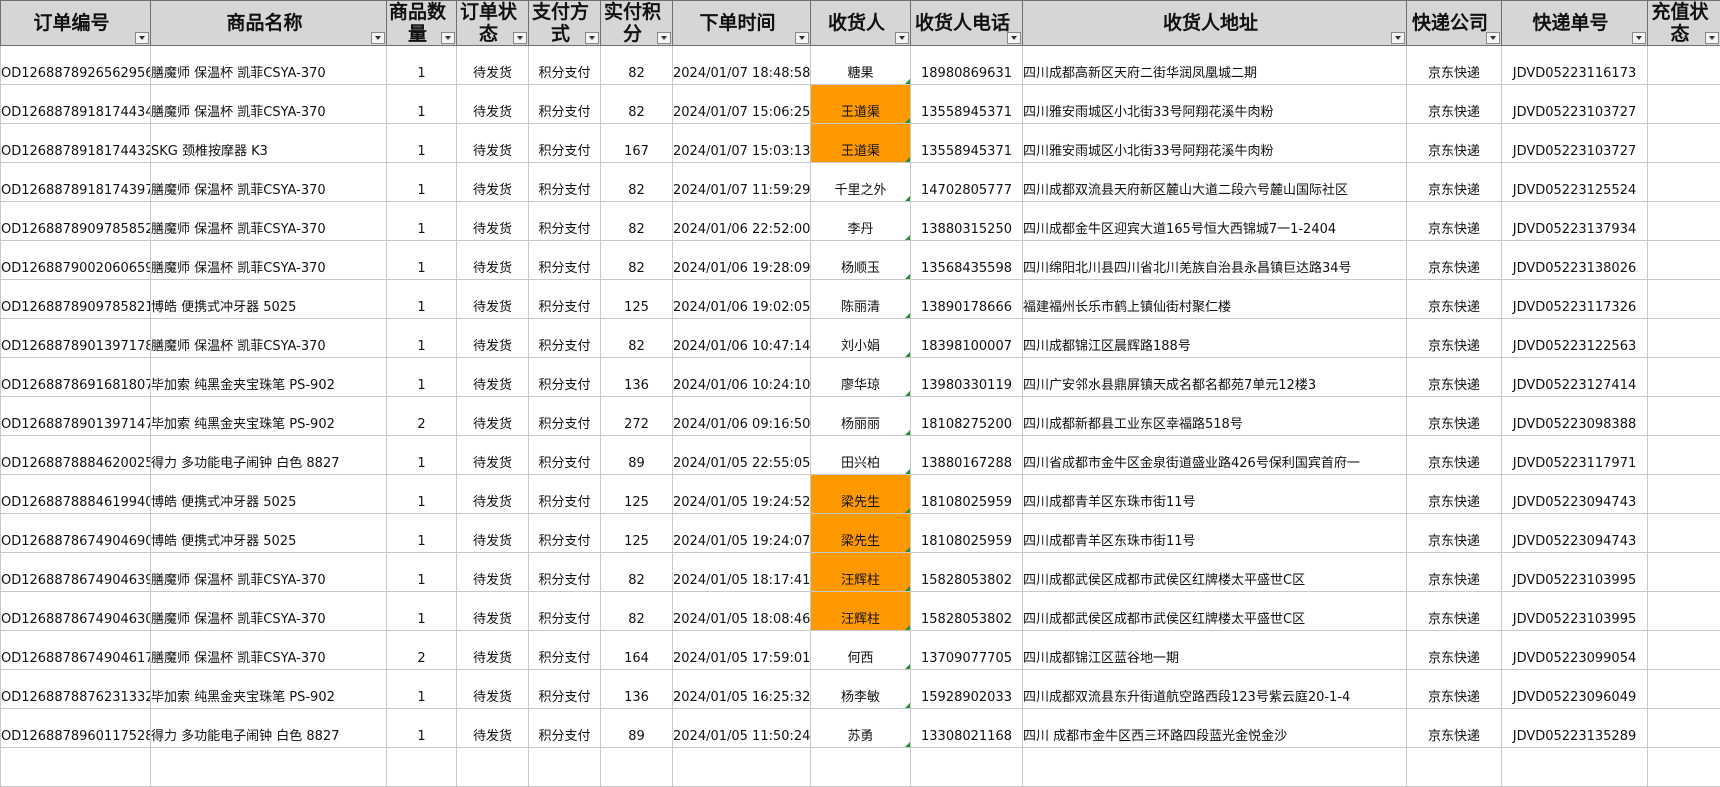  Describe the element at coordinates (1575, 728) in the screenshot. I see `tracking-number-cell: JDVD05223135289` at that location.